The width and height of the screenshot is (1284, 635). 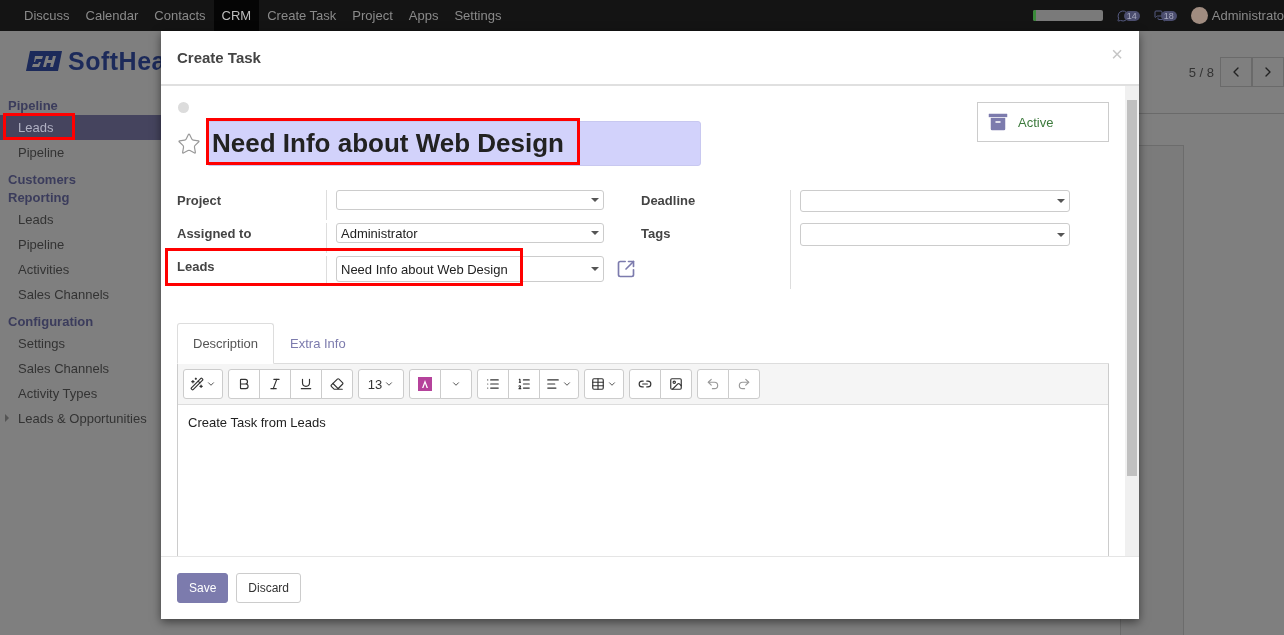 I want to click on bold-button, so click(x=244, y=384).